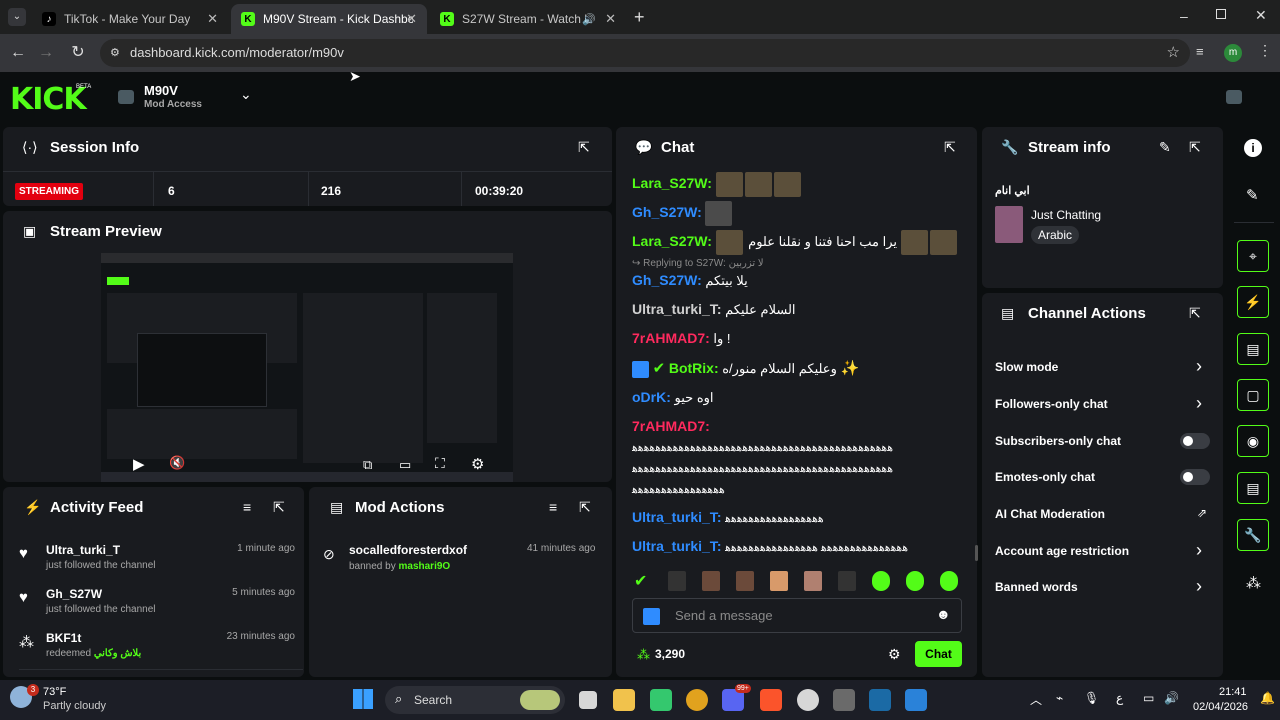 Image resolution: width=1280 pixels, height=720 pixels. I want to click on media-control-icon: ≡, so click(1200, 51).